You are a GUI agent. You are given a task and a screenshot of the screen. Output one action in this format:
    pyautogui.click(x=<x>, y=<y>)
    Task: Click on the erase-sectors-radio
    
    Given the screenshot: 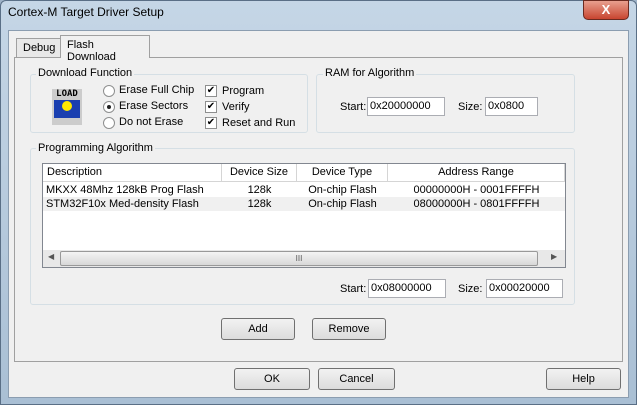 What is the action you would take?
    pyautogui.click(x=109, y=107)
    